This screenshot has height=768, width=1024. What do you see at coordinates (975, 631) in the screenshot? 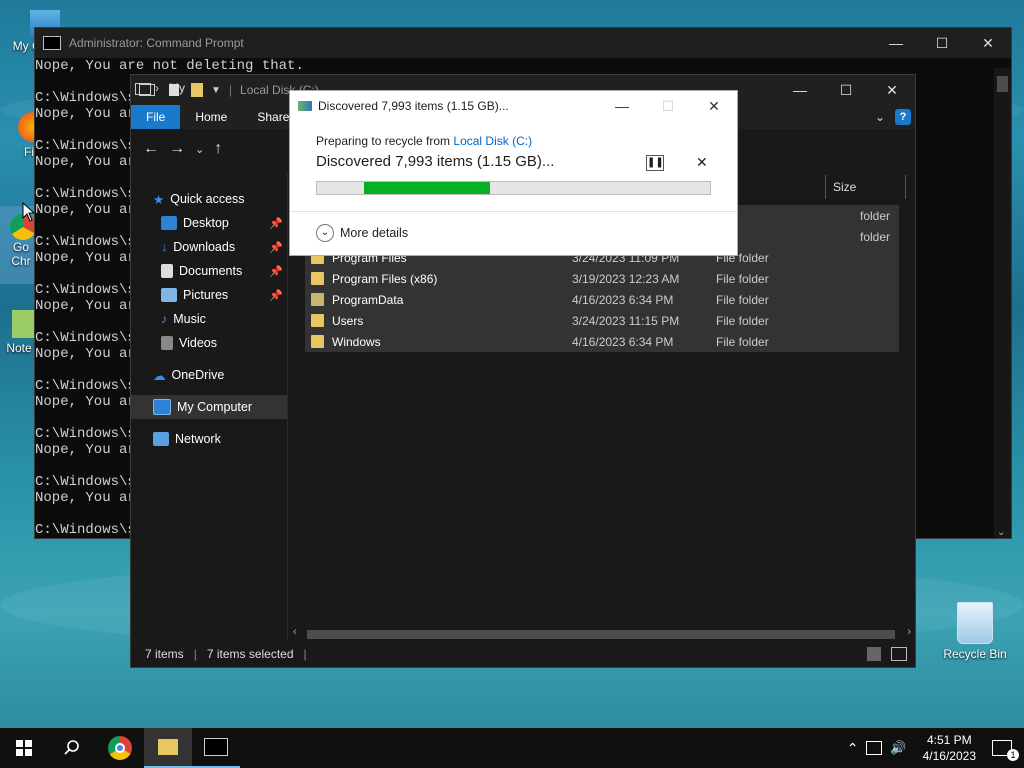
I see `desktop-icon-recycle-bin: Recycle Bin` at bounding box center [975, 631].